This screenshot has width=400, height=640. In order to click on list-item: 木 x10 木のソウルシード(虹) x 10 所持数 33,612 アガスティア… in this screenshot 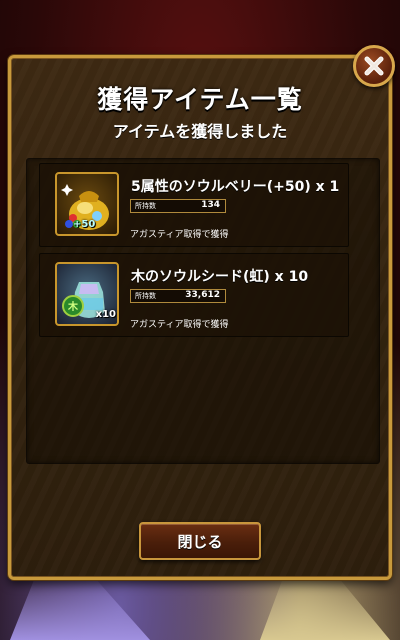, I will do `click(194, 295)`.